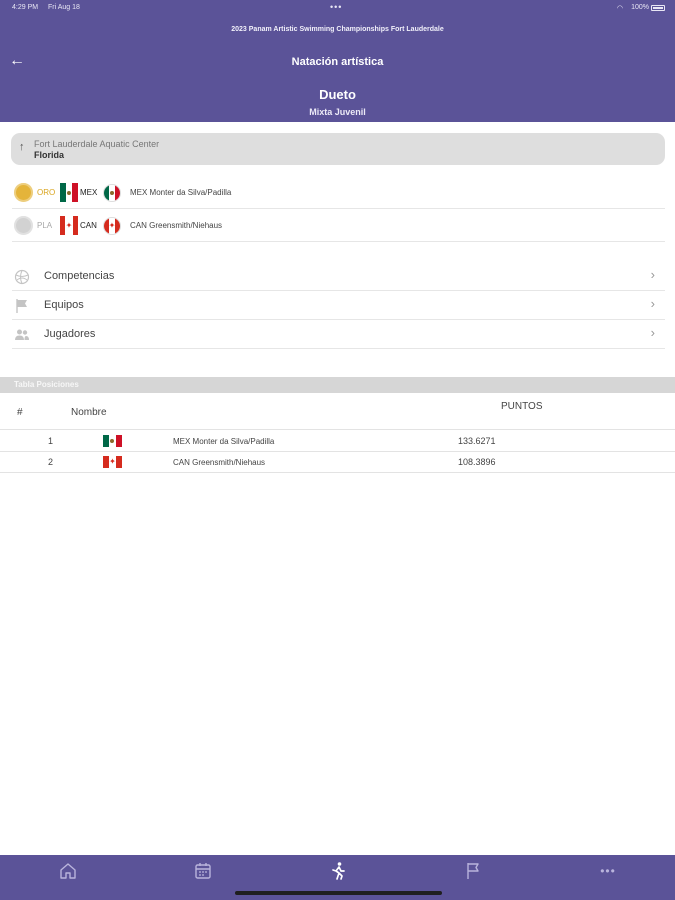 The height and width of the screenshot is (900, 675). What do you see at coordinates (45, 225) in the screenshot?
I see `medal-label: PLA` at bounding box center [45, 225].